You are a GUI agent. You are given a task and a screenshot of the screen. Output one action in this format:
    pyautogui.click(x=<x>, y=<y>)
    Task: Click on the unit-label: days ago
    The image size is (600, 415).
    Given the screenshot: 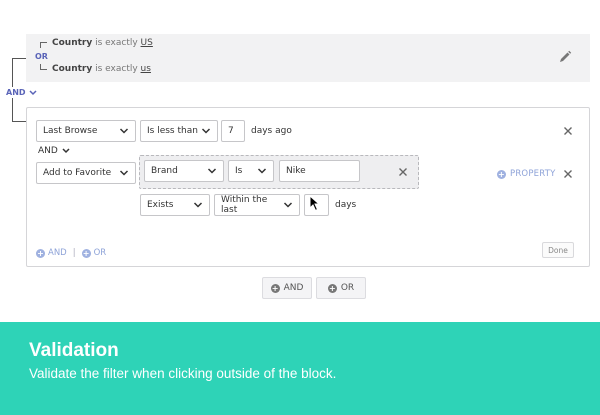 What is the action you would take?
    pyautogui.click(x=271, y=131)
    